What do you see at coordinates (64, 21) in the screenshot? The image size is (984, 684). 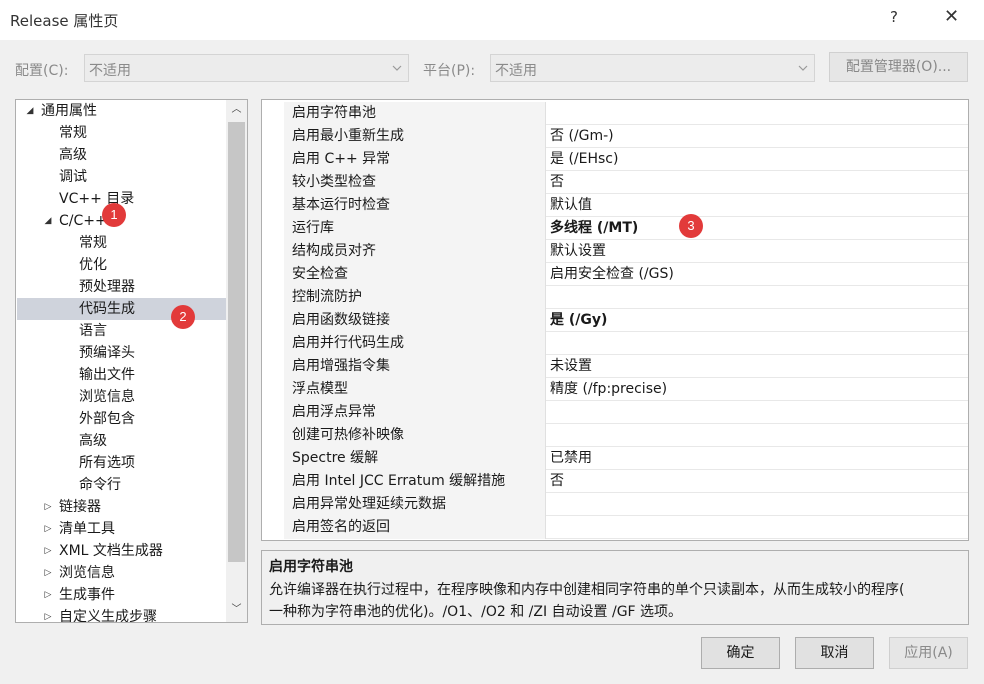 I see `window-title: Release 属性页` at bounding box center [64, 21].